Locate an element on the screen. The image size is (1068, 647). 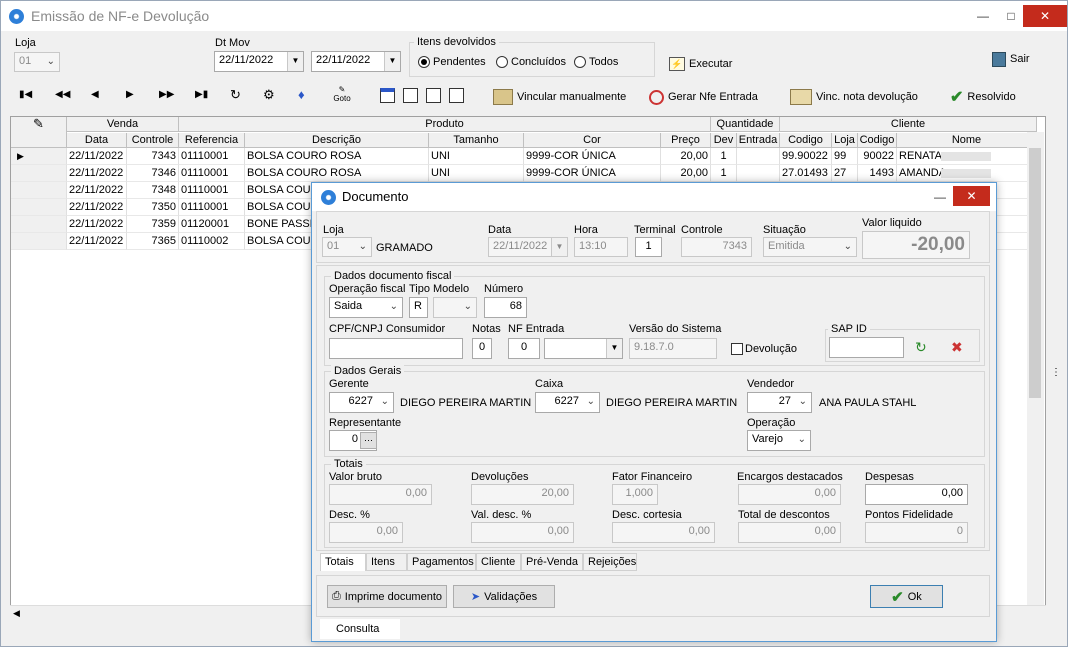
d-gerente-select: 6227 ⌄ is located at coordinates (361, 402).